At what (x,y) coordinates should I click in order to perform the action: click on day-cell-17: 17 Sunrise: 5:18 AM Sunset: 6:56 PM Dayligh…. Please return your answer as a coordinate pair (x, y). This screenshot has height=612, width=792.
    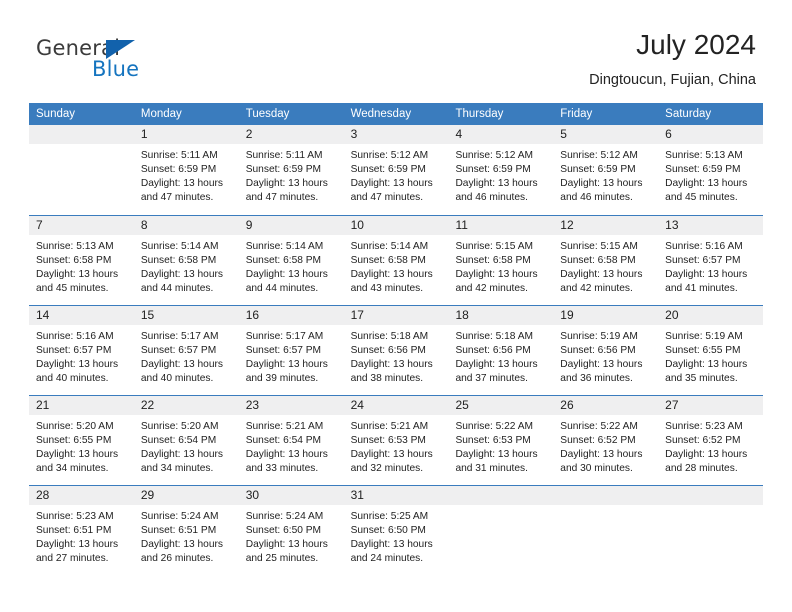
    Looking at the image, I should click on (396, 350).